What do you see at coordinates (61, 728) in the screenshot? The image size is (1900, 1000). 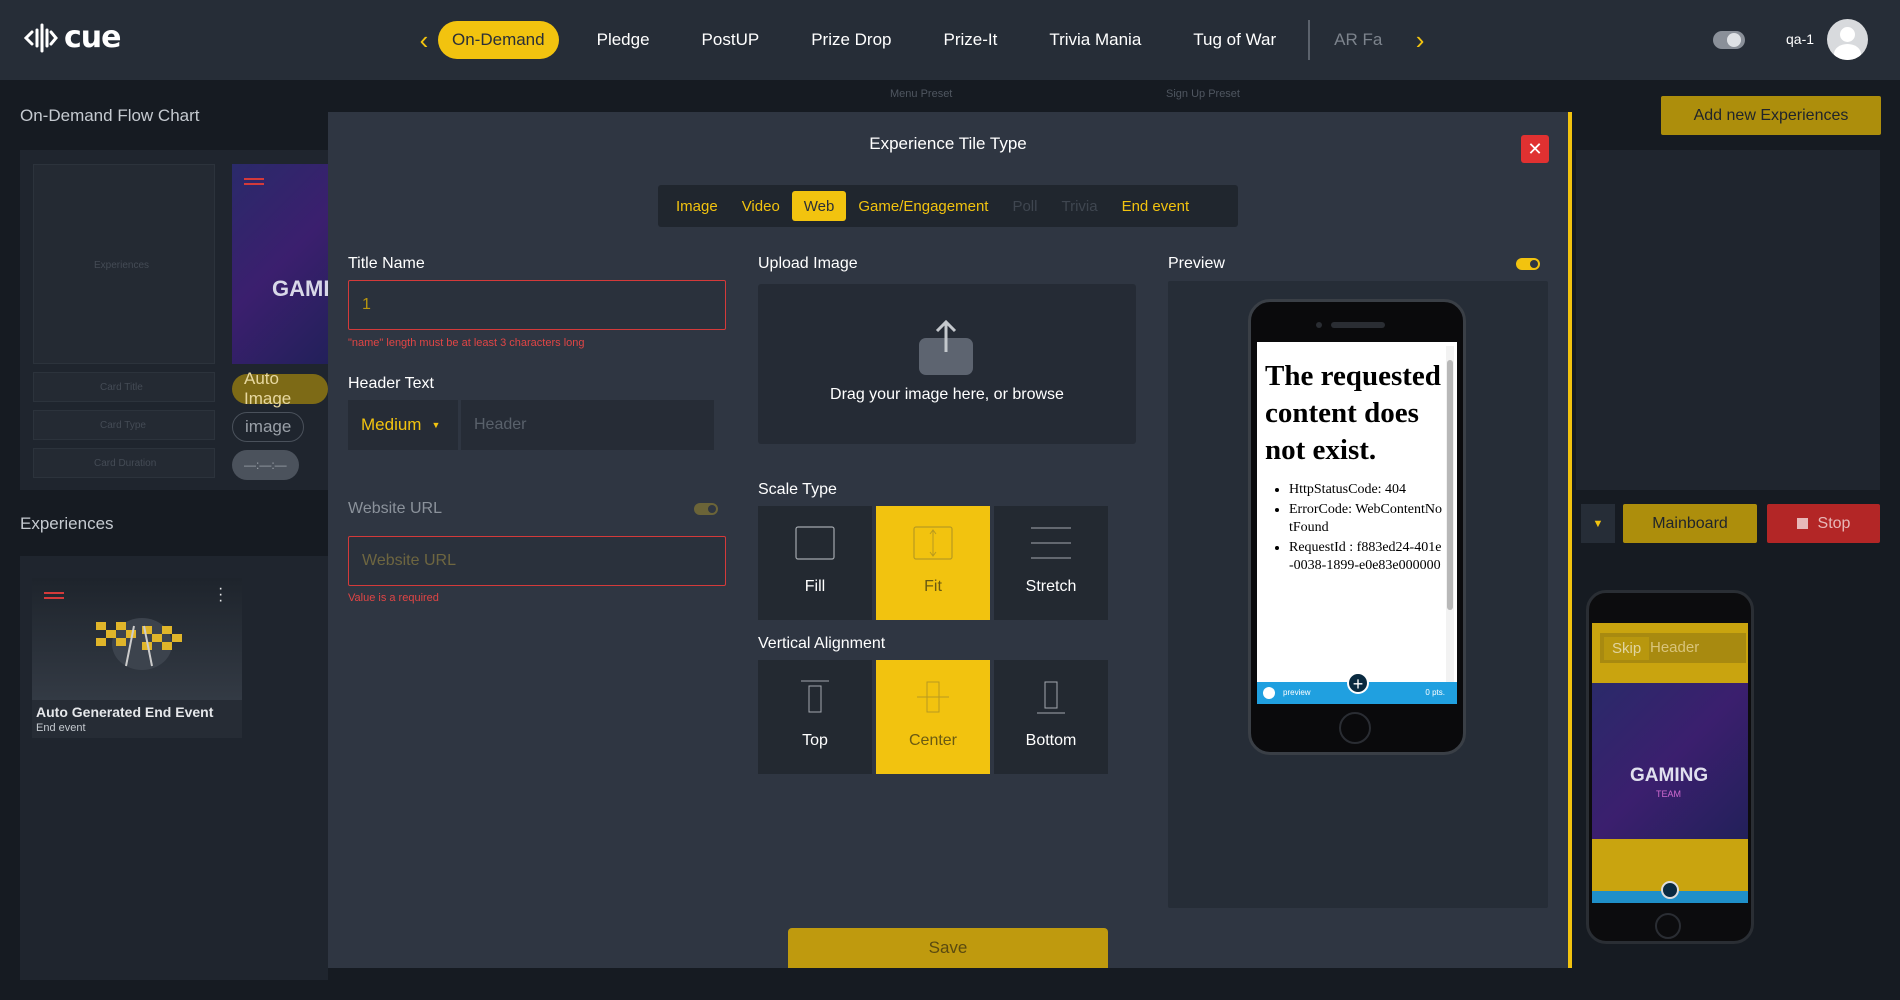 I see `experience-card-subtitle: End event` at bounding box center [61, 728].